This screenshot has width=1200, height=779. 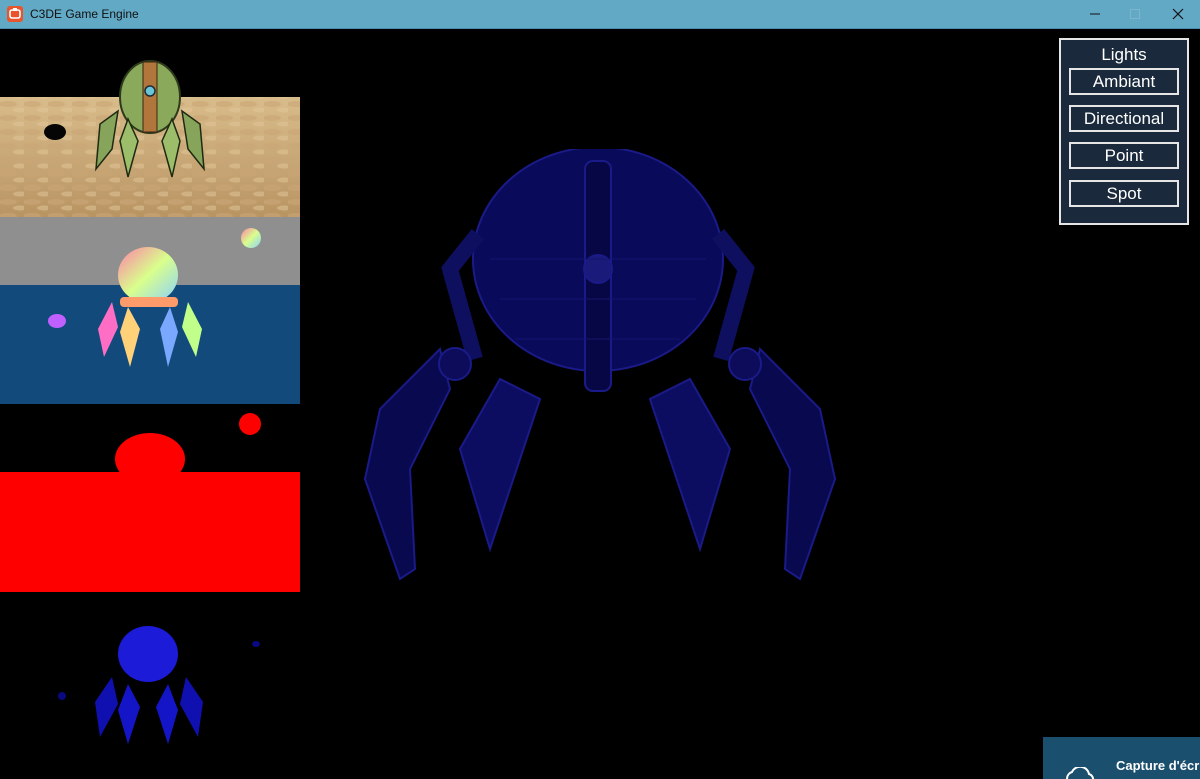 I want to click on close-button, so click(x=1178, y=14).